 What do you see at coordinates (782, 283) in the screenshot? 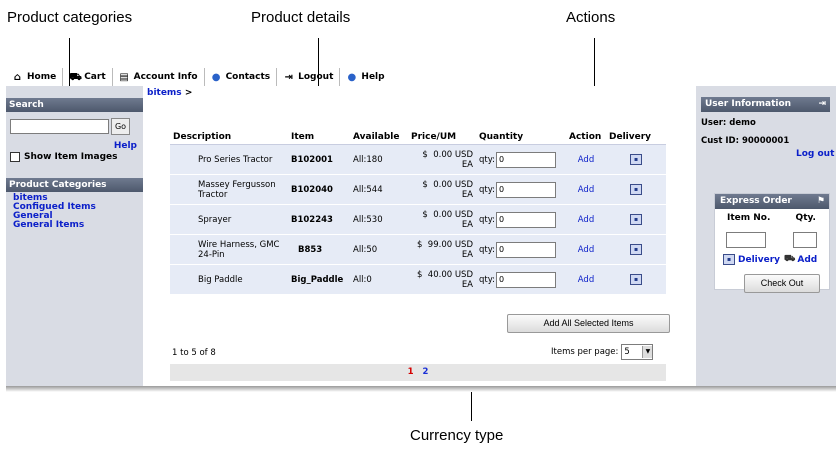
I see `check-out-button: Check Out` at bounding box center [782, 283].